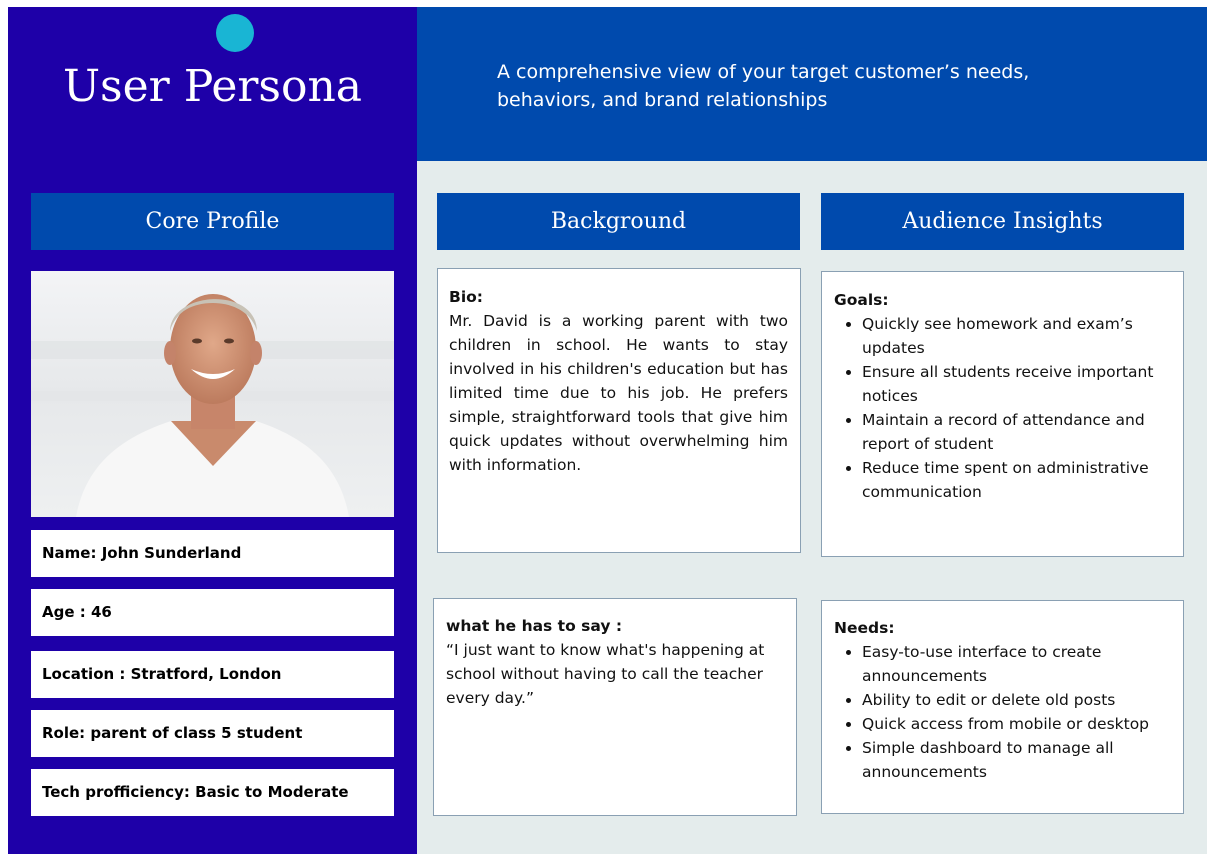 Image resolution: width=1207 pixels, height=854 pixels. I want to click on page-title: User Persona, so click(212, 86).